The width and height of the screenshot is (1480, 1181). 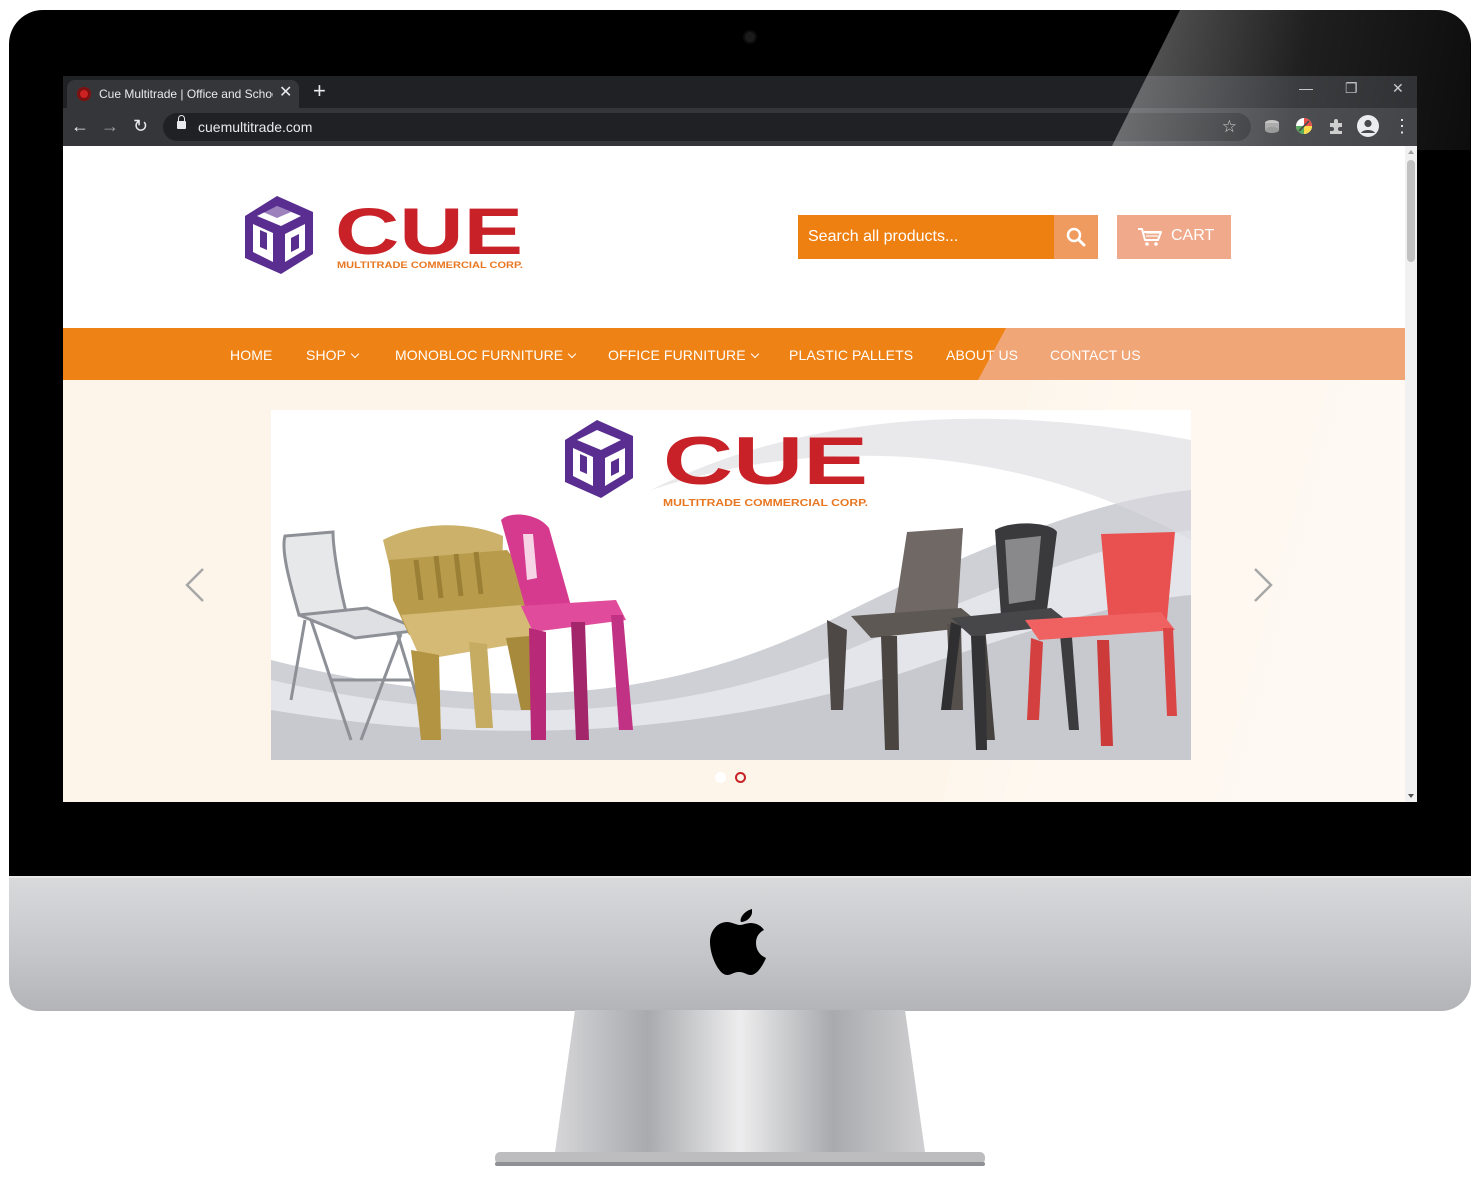 I want to click on nav-monobloc-furniture: MONOBLOC FURNITURE, so click(x=486, y=355).